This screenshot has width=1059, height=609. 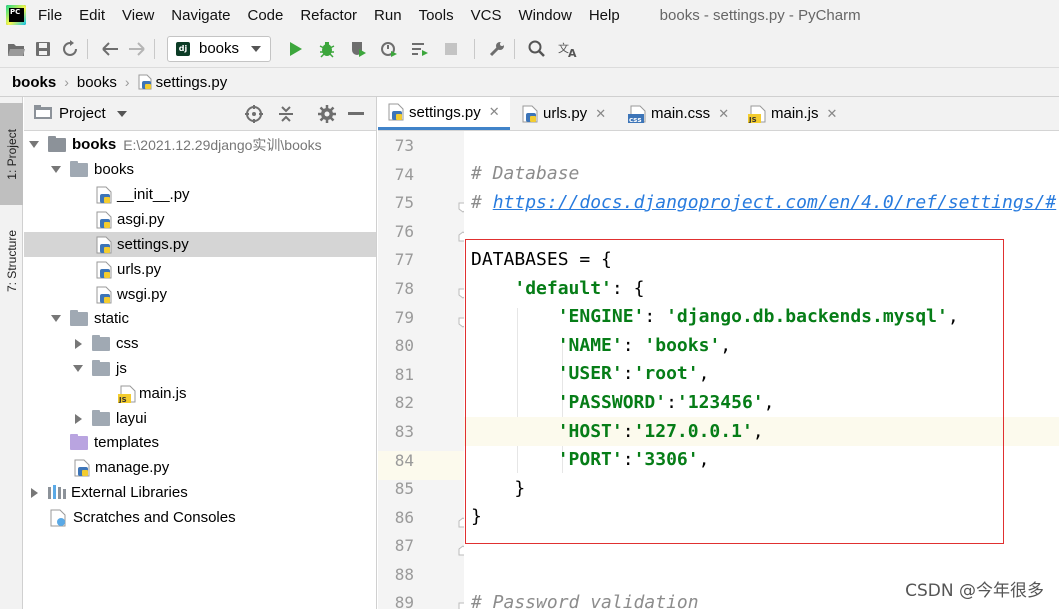 What do you see at coordinates (633, 459) in the screenshot?
I see `code-line: 'PORT':'3306',` at bounding box center [633, 459].